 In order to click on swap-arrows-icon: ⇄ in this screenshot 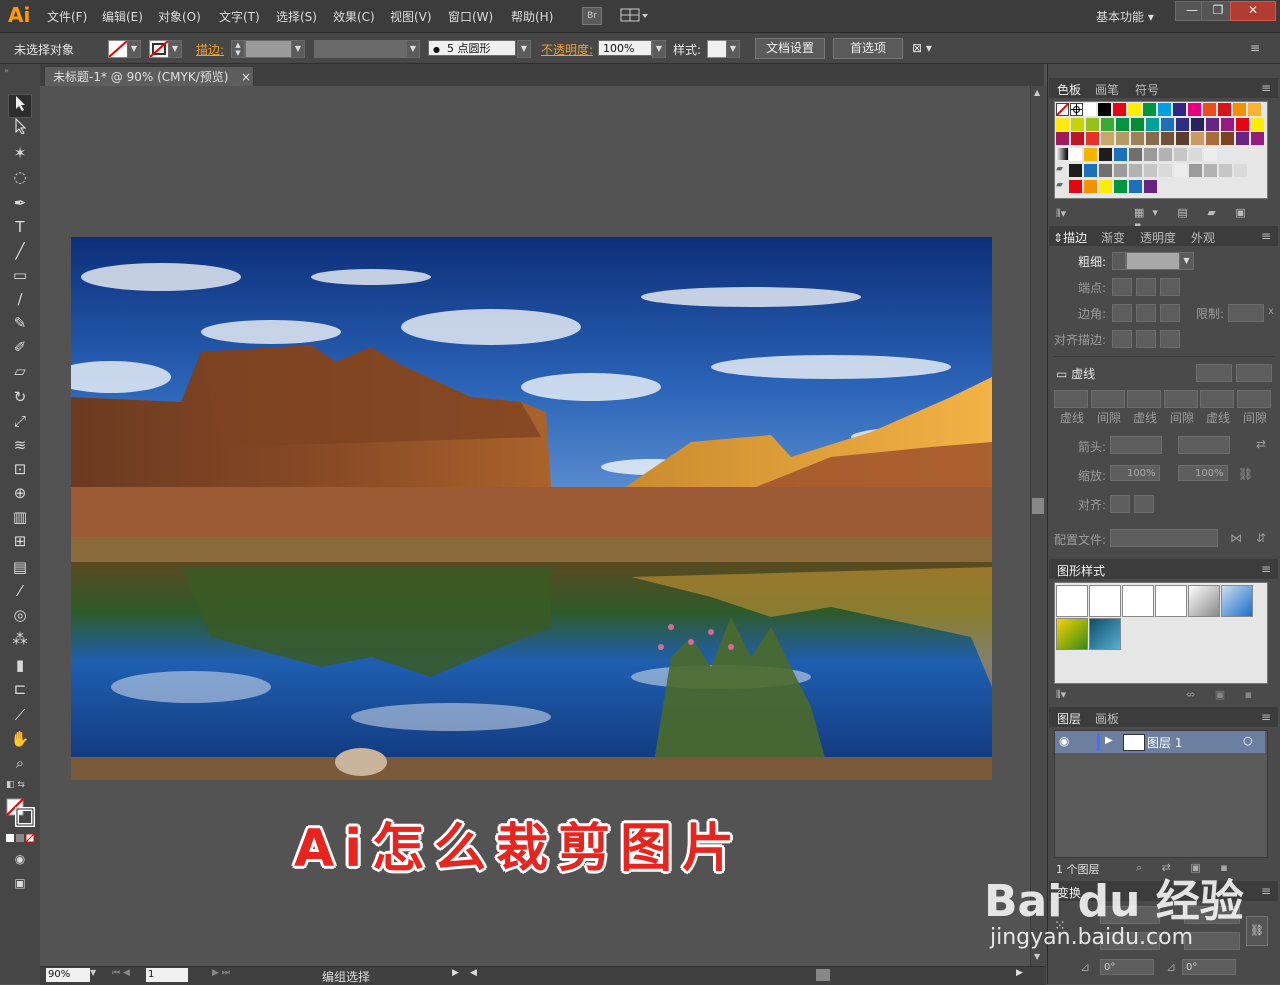, I will do `click(1261, 444)`.